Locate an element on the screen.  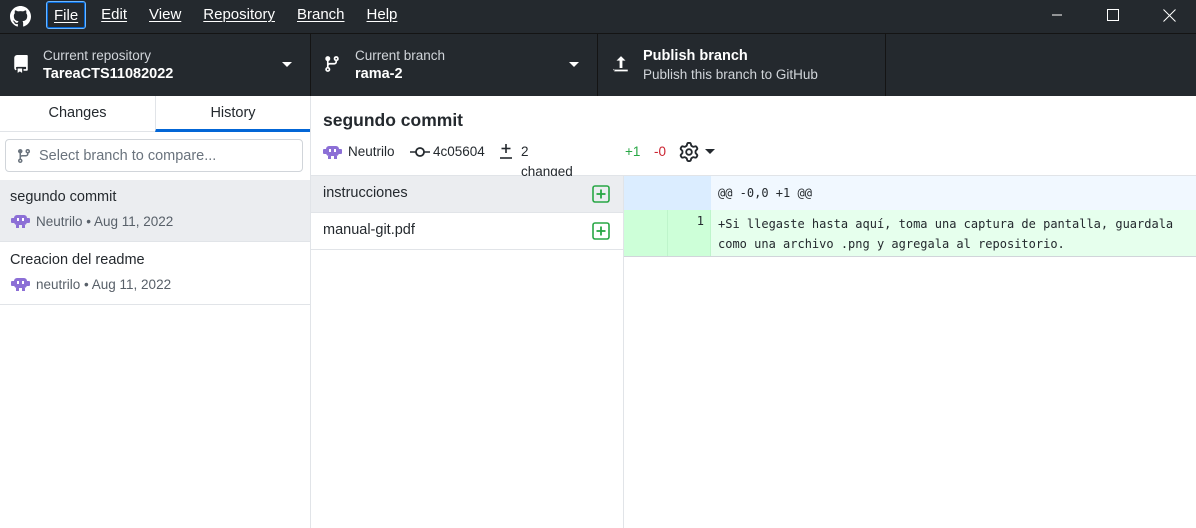
menu-branch: Branch is located at coordinates (321, 15).